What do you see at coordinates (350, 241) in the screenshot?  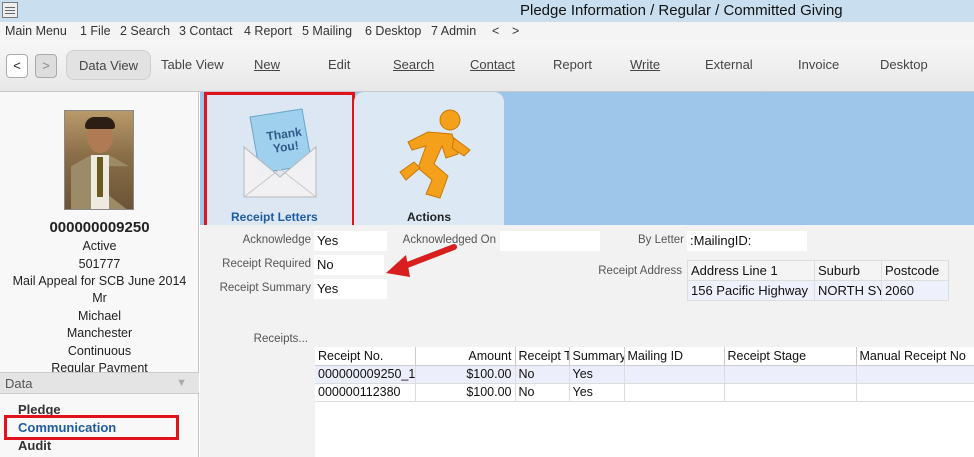 I see `acknowledge-field: Yes` at bounding box center [350, 241].